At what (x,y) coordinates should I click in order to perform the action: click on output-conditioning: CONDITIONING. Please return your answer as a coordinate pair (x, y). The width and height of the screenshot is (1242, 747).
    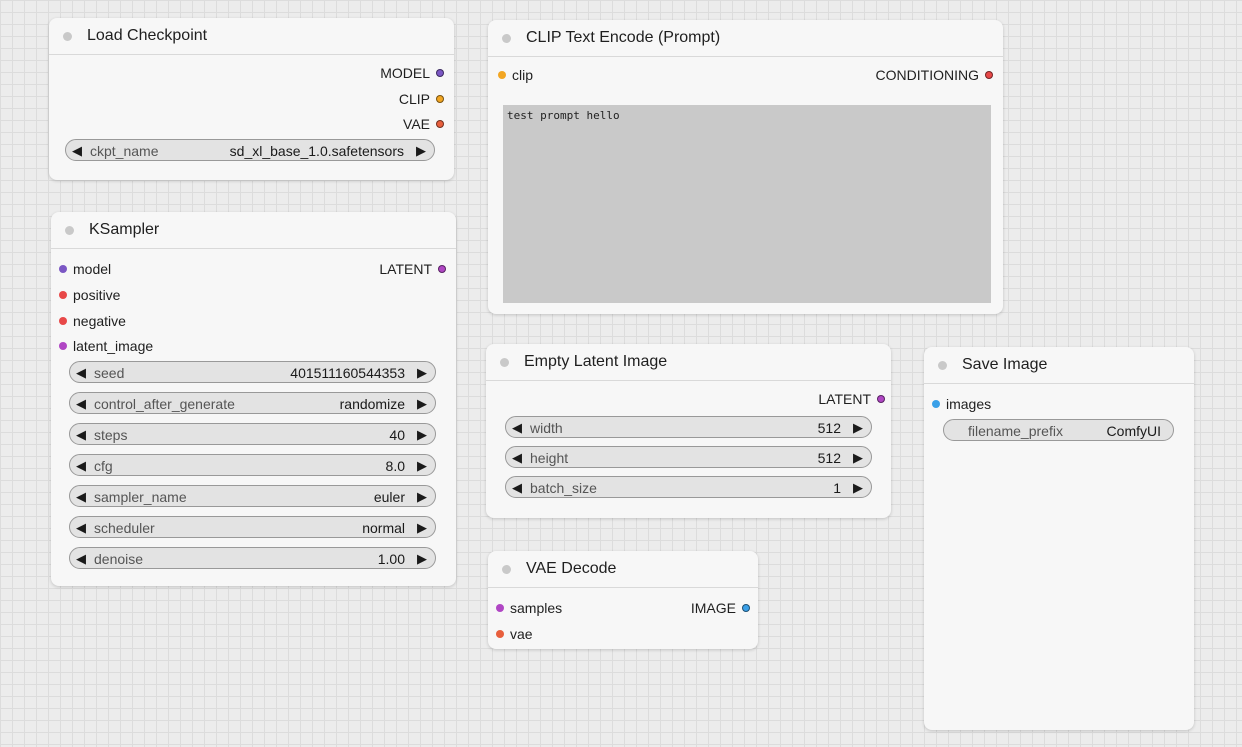
    Looking at the image, I should click on (934, 75).